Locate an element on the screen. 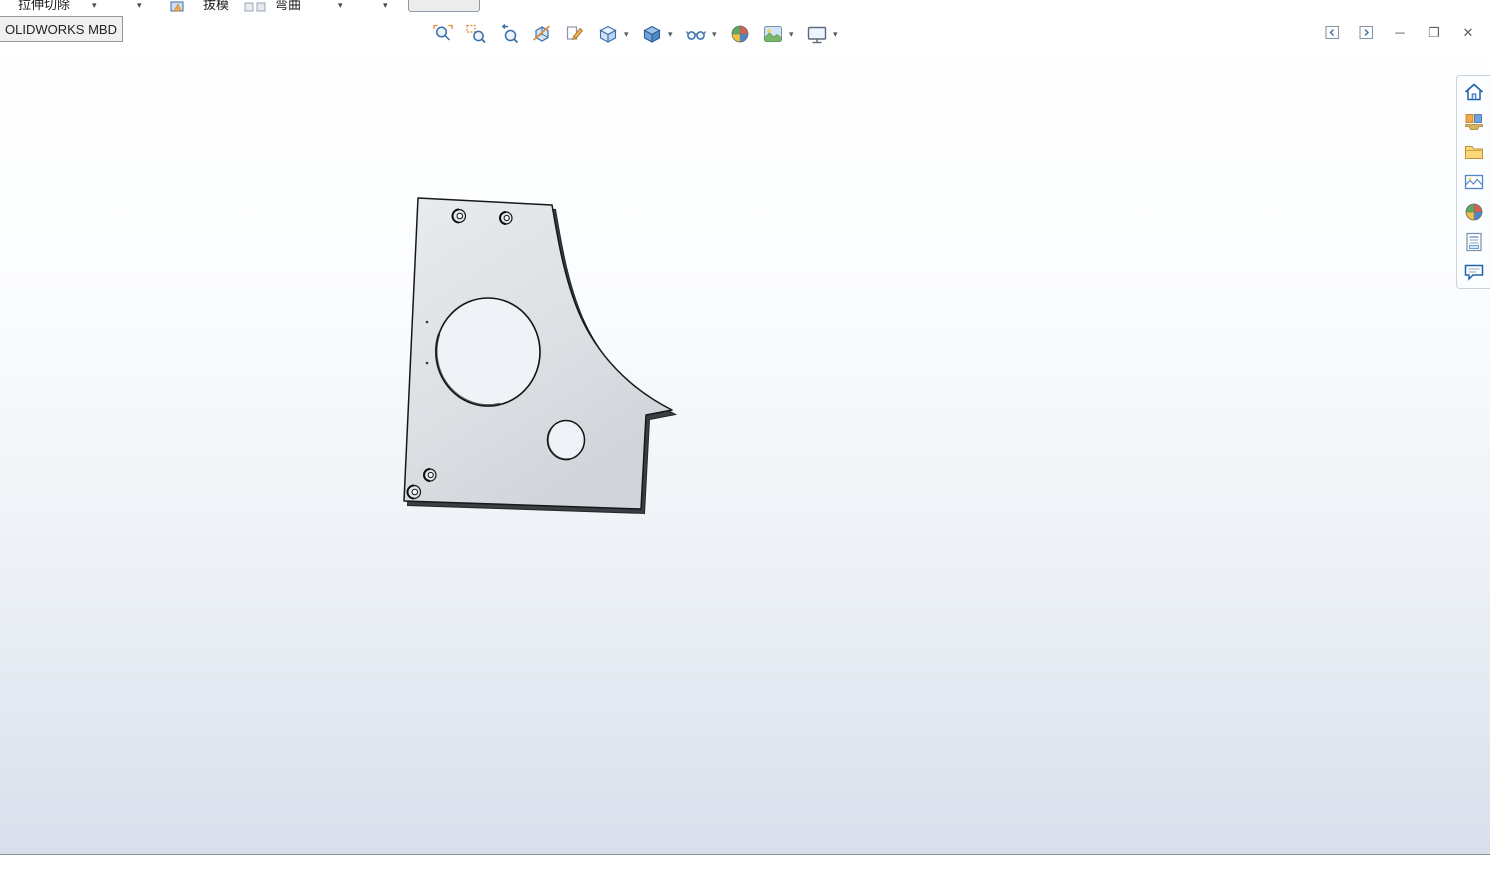 The image size is (1490, 870). minimize-button: ─ is located at coordinates (1400, 32).